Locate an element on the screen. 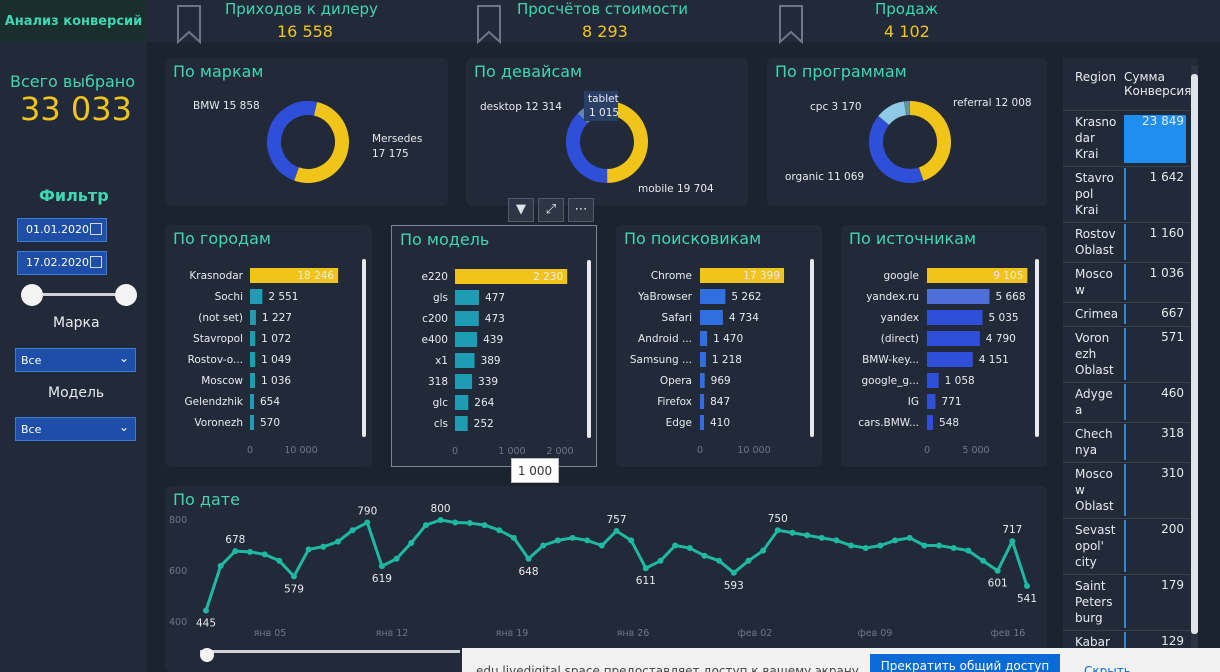 The height and width of the screenshot is (672, 1220). x-tick: янв 12 is located at coordinates (392, 633).